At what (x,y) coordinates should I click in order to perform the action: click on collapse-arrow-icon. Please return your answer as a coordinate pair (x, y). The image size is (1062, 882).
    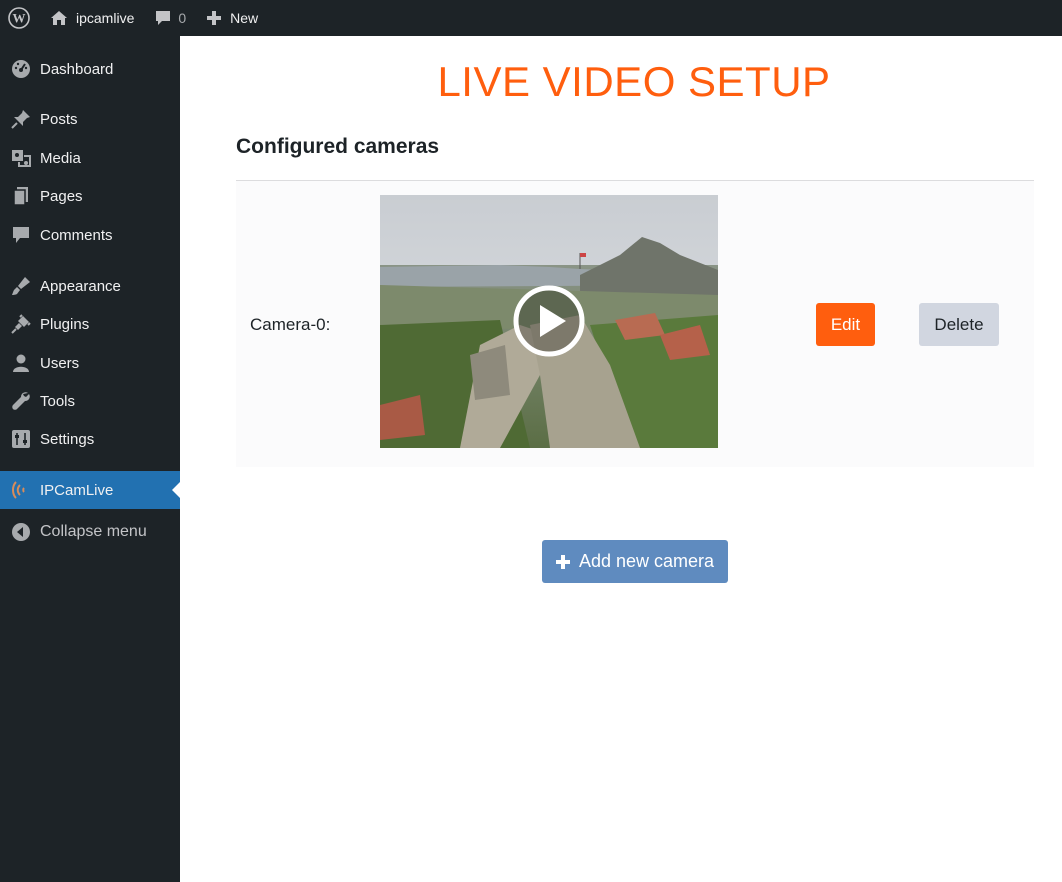
    Looking at the image, I should click on (21, 532).